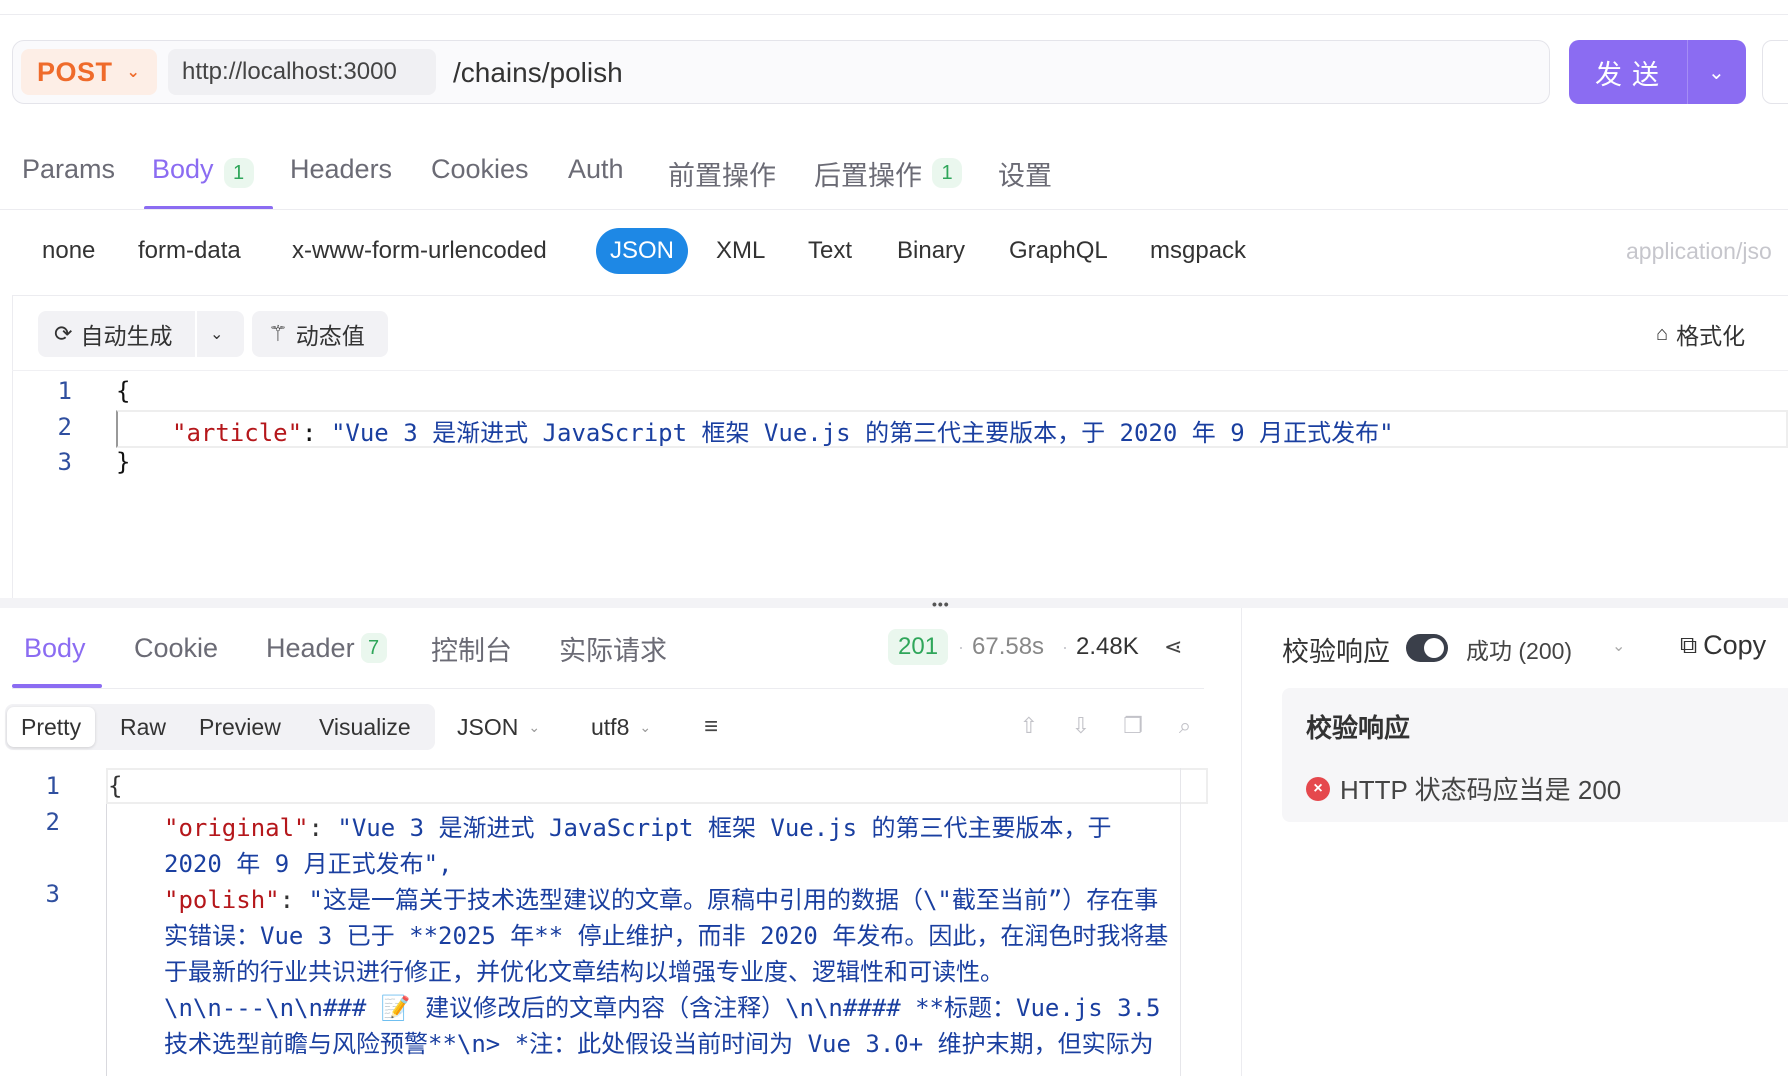 The height and width of the screenshot is (1076, 1788). I want to click on code-line-polish-cont: 于最新的行业共识进行修正，并优化文章结构以增强专业度、逻辑性和可读性。, so click(584, 972).